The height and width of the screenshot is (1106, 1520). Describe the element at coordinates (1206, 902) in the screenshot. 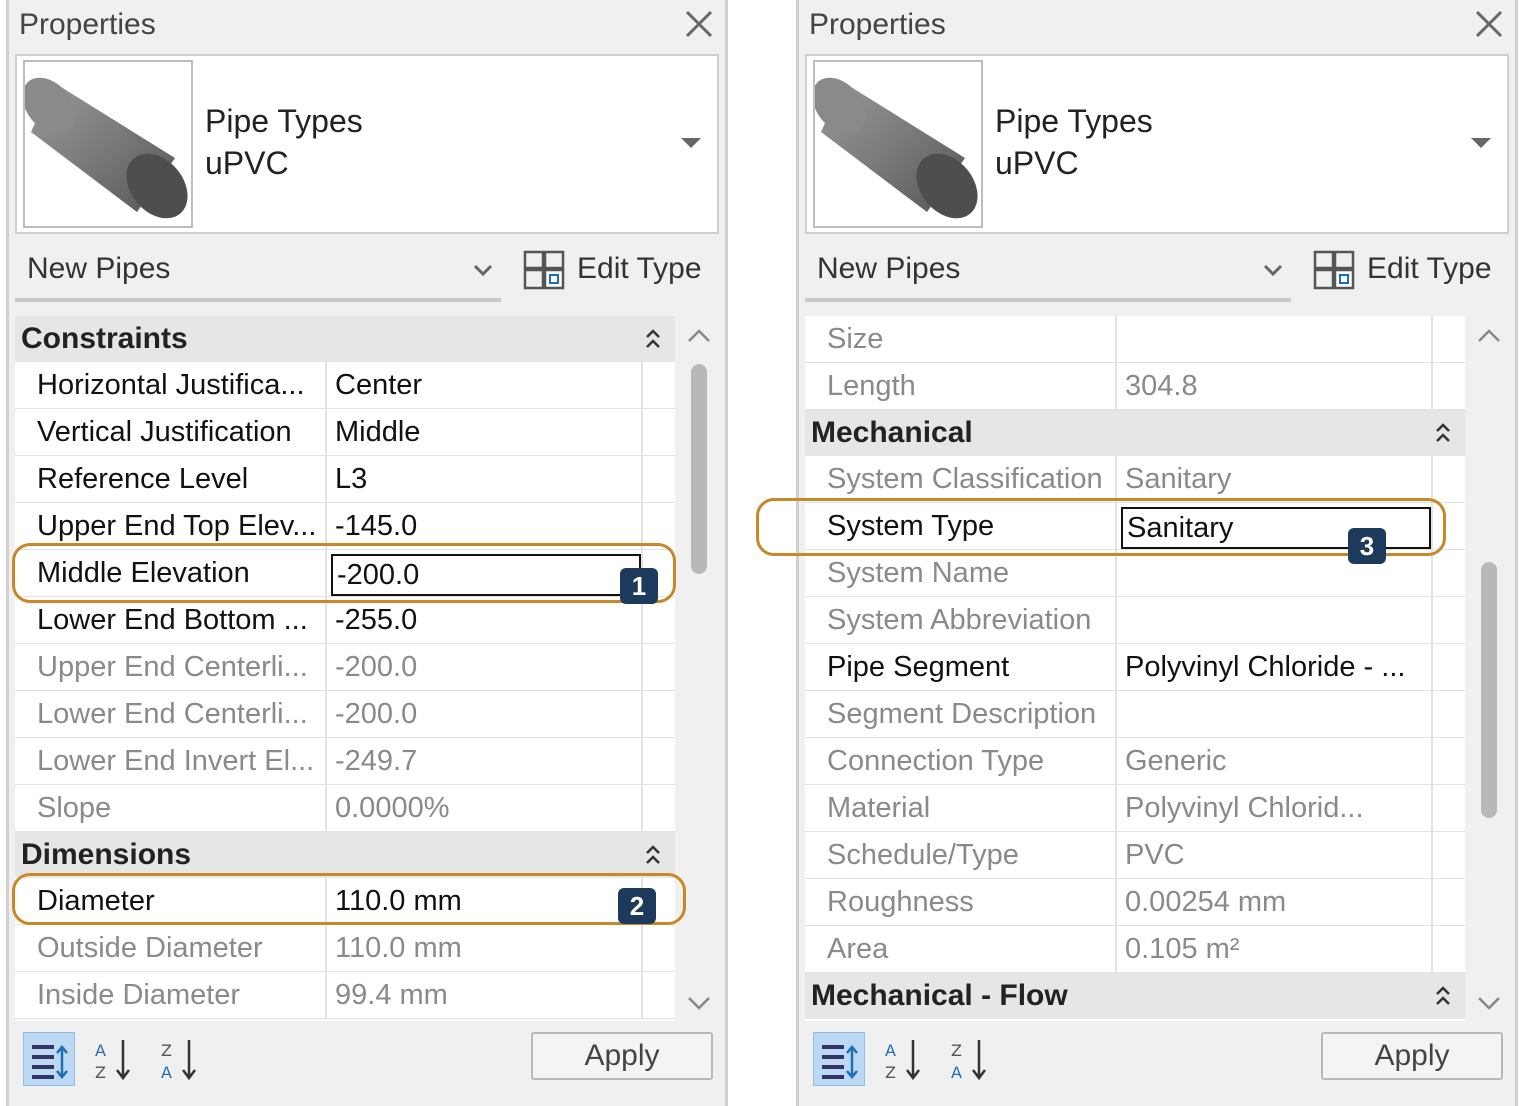

I see `property-value: 0.00254 mm` at that location.